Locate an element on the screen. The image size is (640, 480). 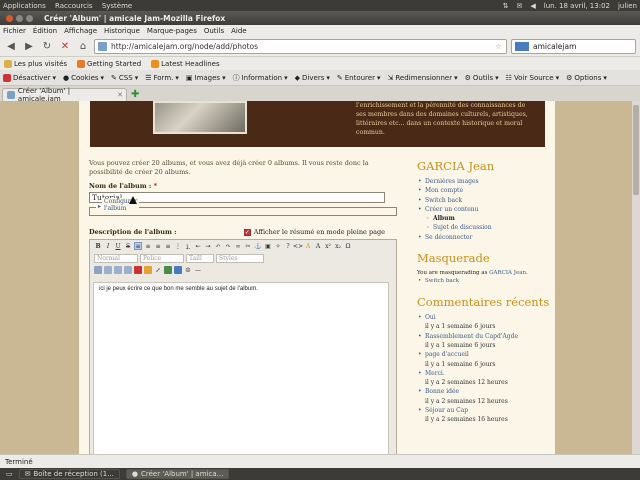
source-code-icon: <> is located at coordinates (298, 246).